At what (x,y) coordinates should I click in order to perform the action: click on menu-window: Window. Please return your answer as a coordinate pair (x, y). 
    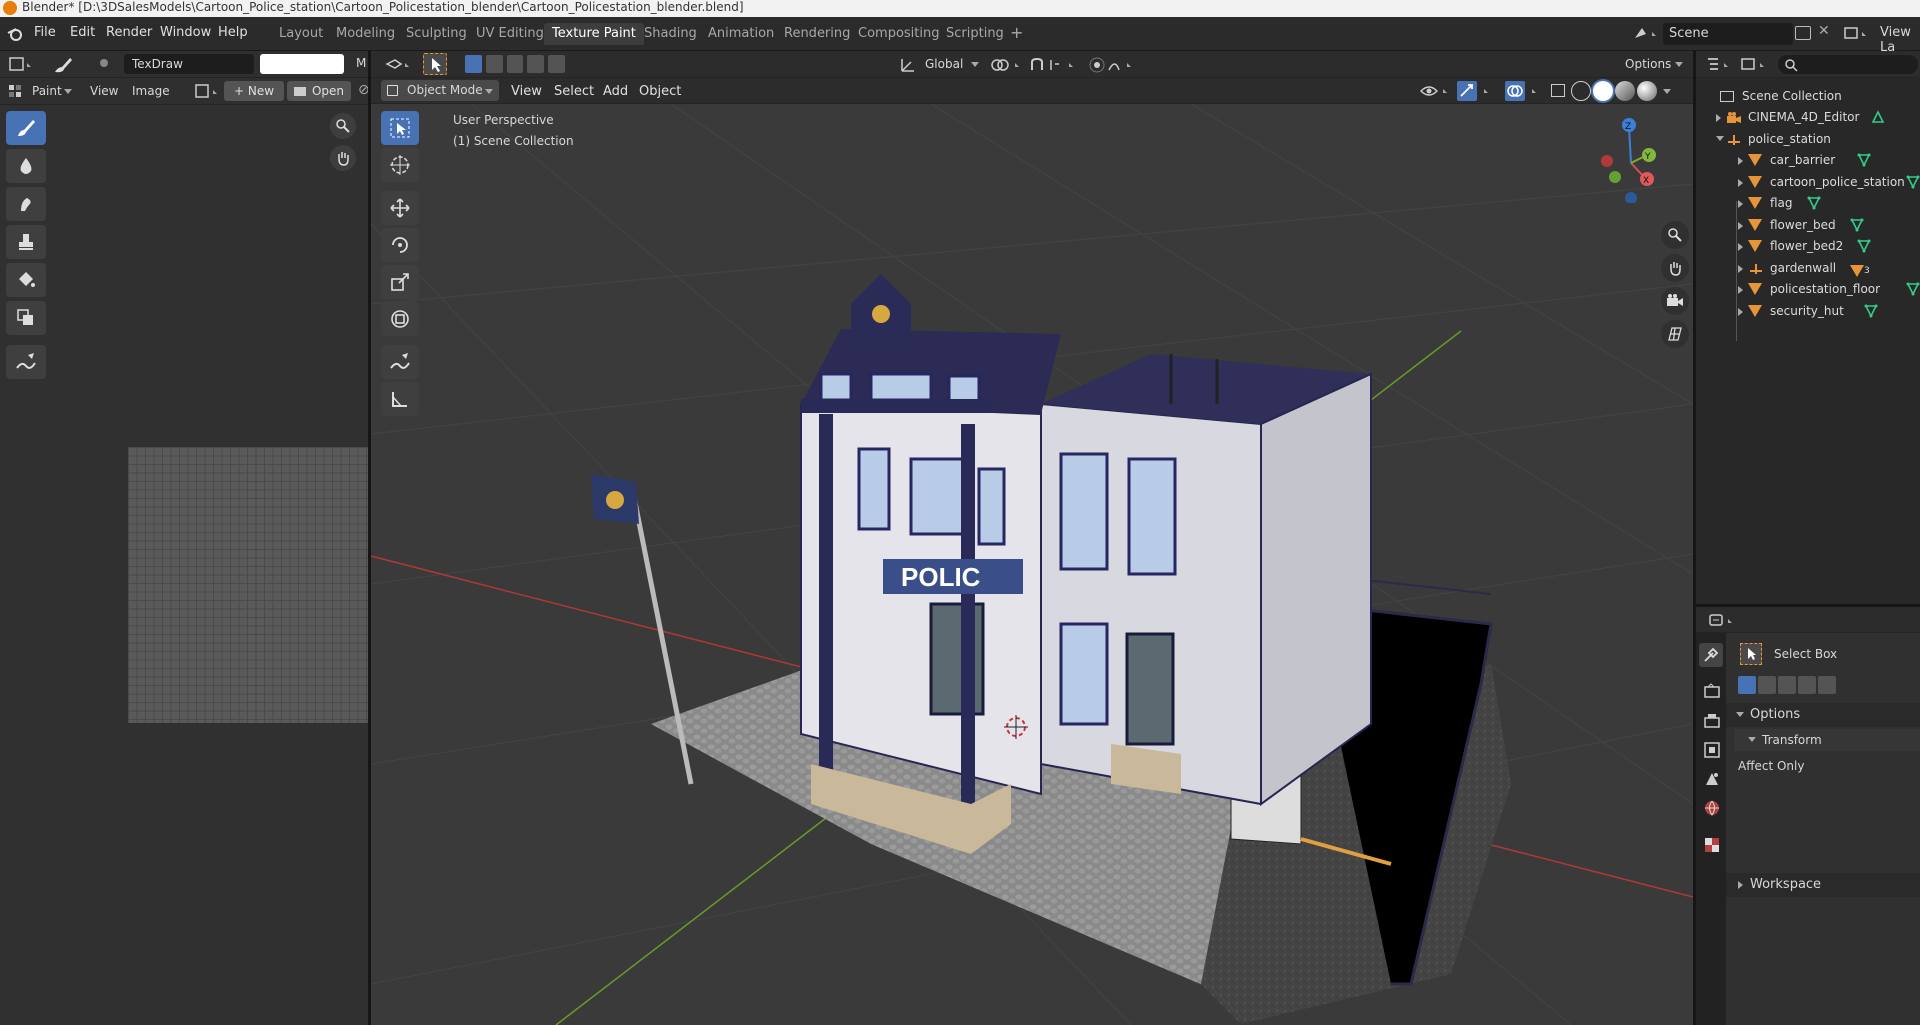
    Looking at the image, I should click on (185, 32).